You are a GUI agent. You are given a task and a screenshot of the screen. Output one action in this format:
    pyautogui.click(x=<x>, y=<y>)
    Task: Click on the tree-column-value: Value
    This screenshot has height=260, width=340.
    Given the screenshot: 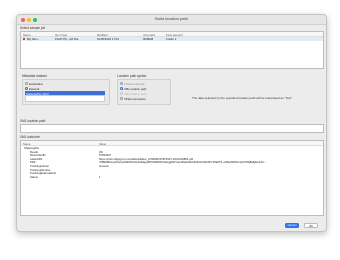 What is the action you would take?
    pyautogui.click(x=102, y=144)
    